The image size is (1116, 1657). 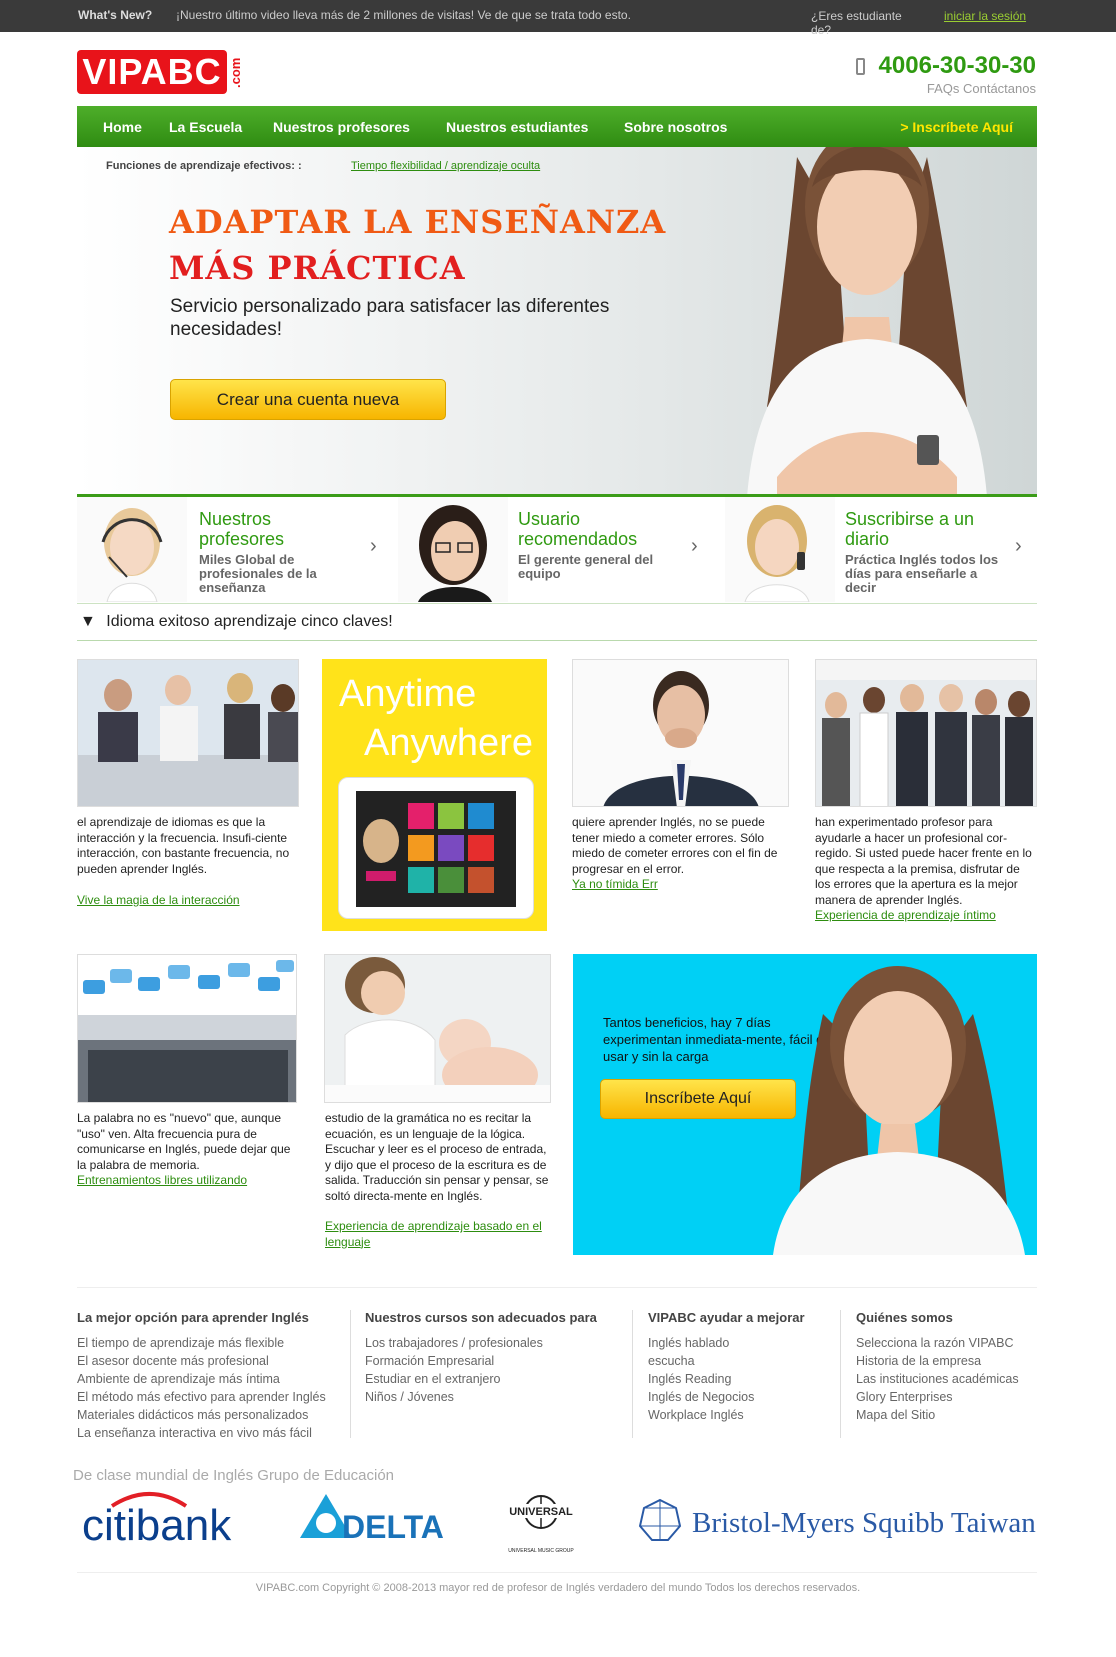 What do you see at coordinates (497, 1397) in the screenshot?
I see `footer-link: Niños / Jóvenes` at bounding box center [497, 1397].